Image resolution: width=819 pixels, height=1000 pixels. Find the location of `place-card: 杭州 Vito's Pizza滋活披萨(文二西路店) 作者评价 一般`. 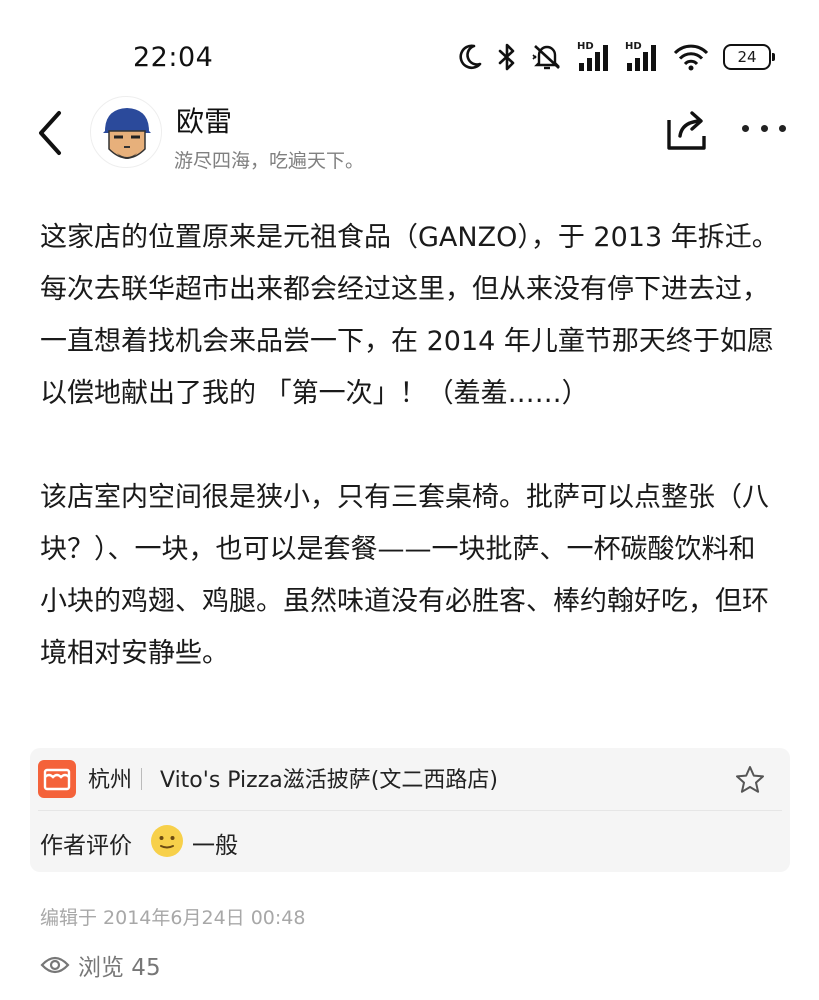

place-card: 杭州 Vito's Pizza滋活披萨(文二西路店) 作者评价 一般 is located at coordinates (410, 810).